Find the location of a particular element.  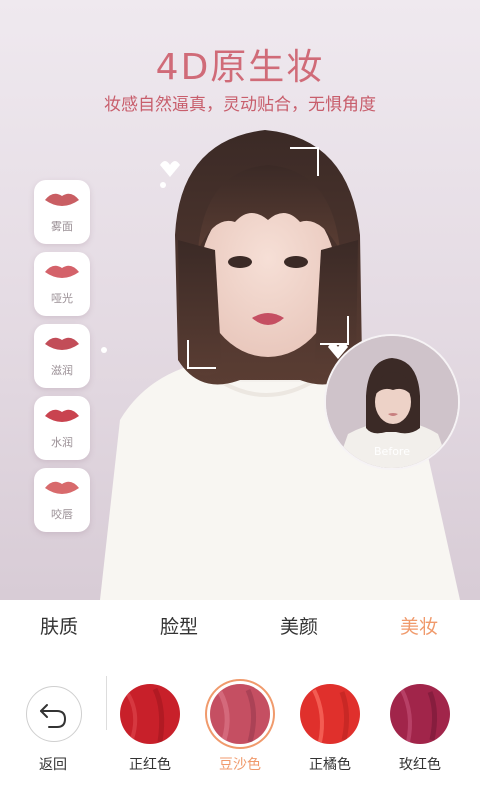

before-label: Before is located at coordinates (392, 451).